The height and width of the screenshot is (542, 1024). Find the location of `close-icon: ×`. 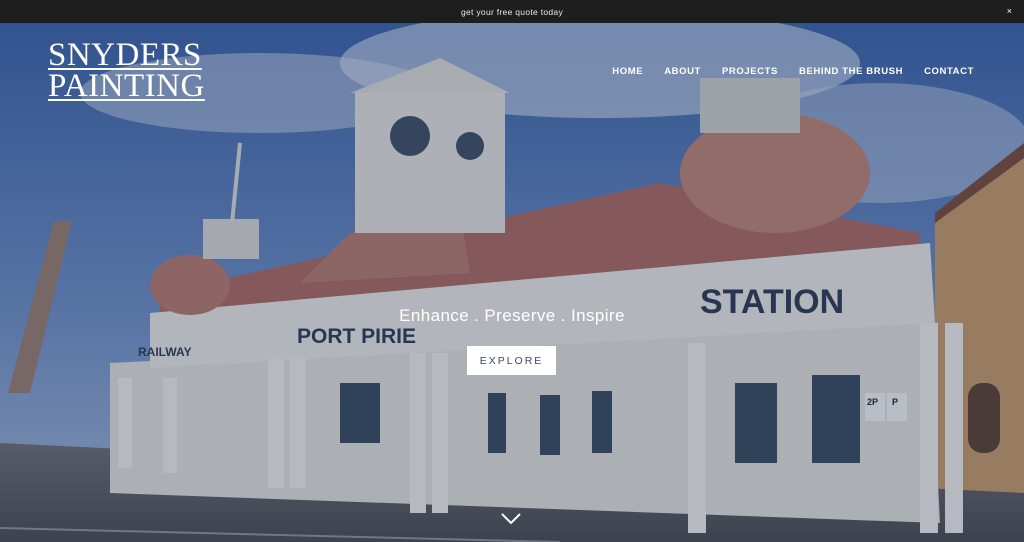

close-icon: × is located at coordinates (1009, 11).